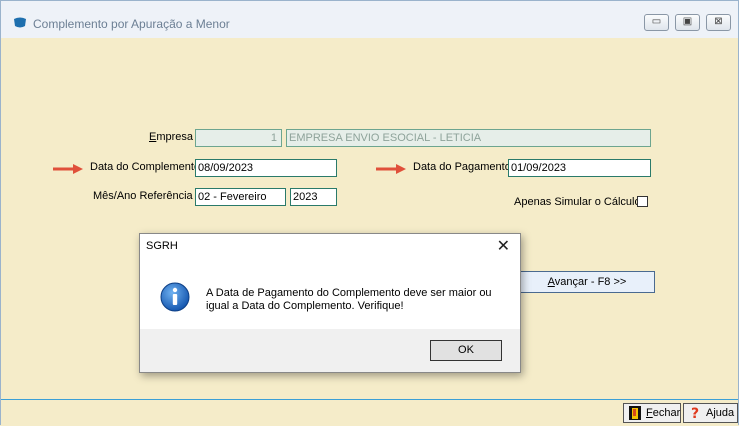 This screenshot has width=739, height=426. Describe the element at coordinates (587, 282) in the screenshot. I see `avancar-button: Avançar - F8 >>` at that location.